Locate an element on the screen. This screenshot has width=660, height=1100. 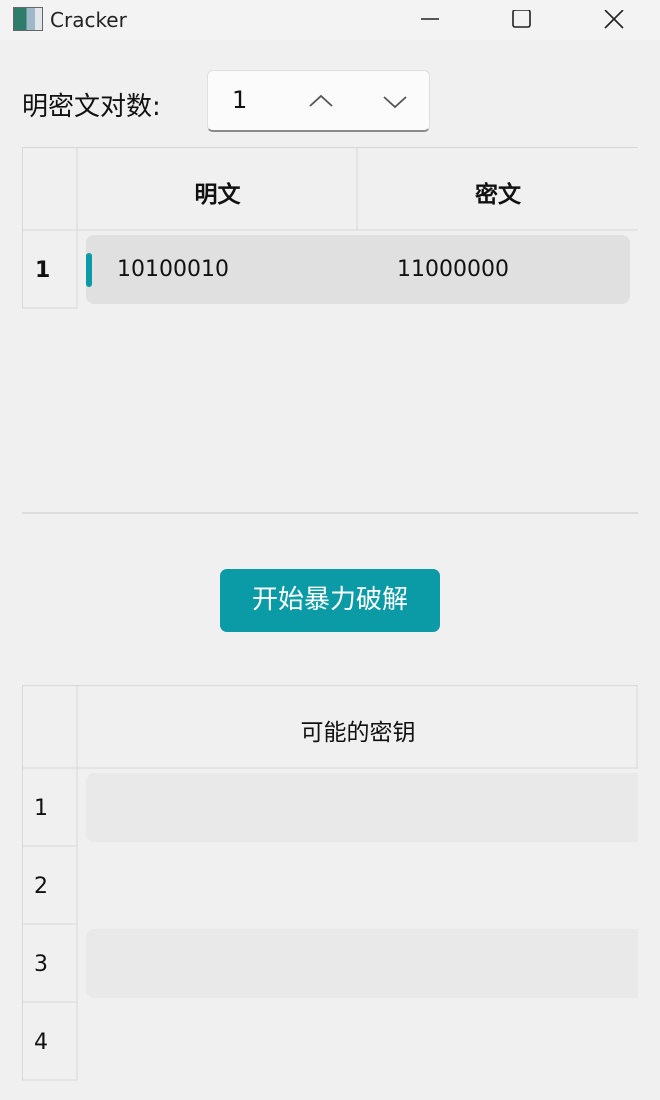
maximize-icon is located at coordinates (521, 19).